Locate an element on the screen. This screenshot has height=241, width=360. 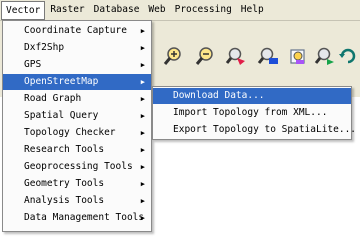
menu-item-analysis-tools: Analysis Tools ▶ is located at coordinates (77, 201).